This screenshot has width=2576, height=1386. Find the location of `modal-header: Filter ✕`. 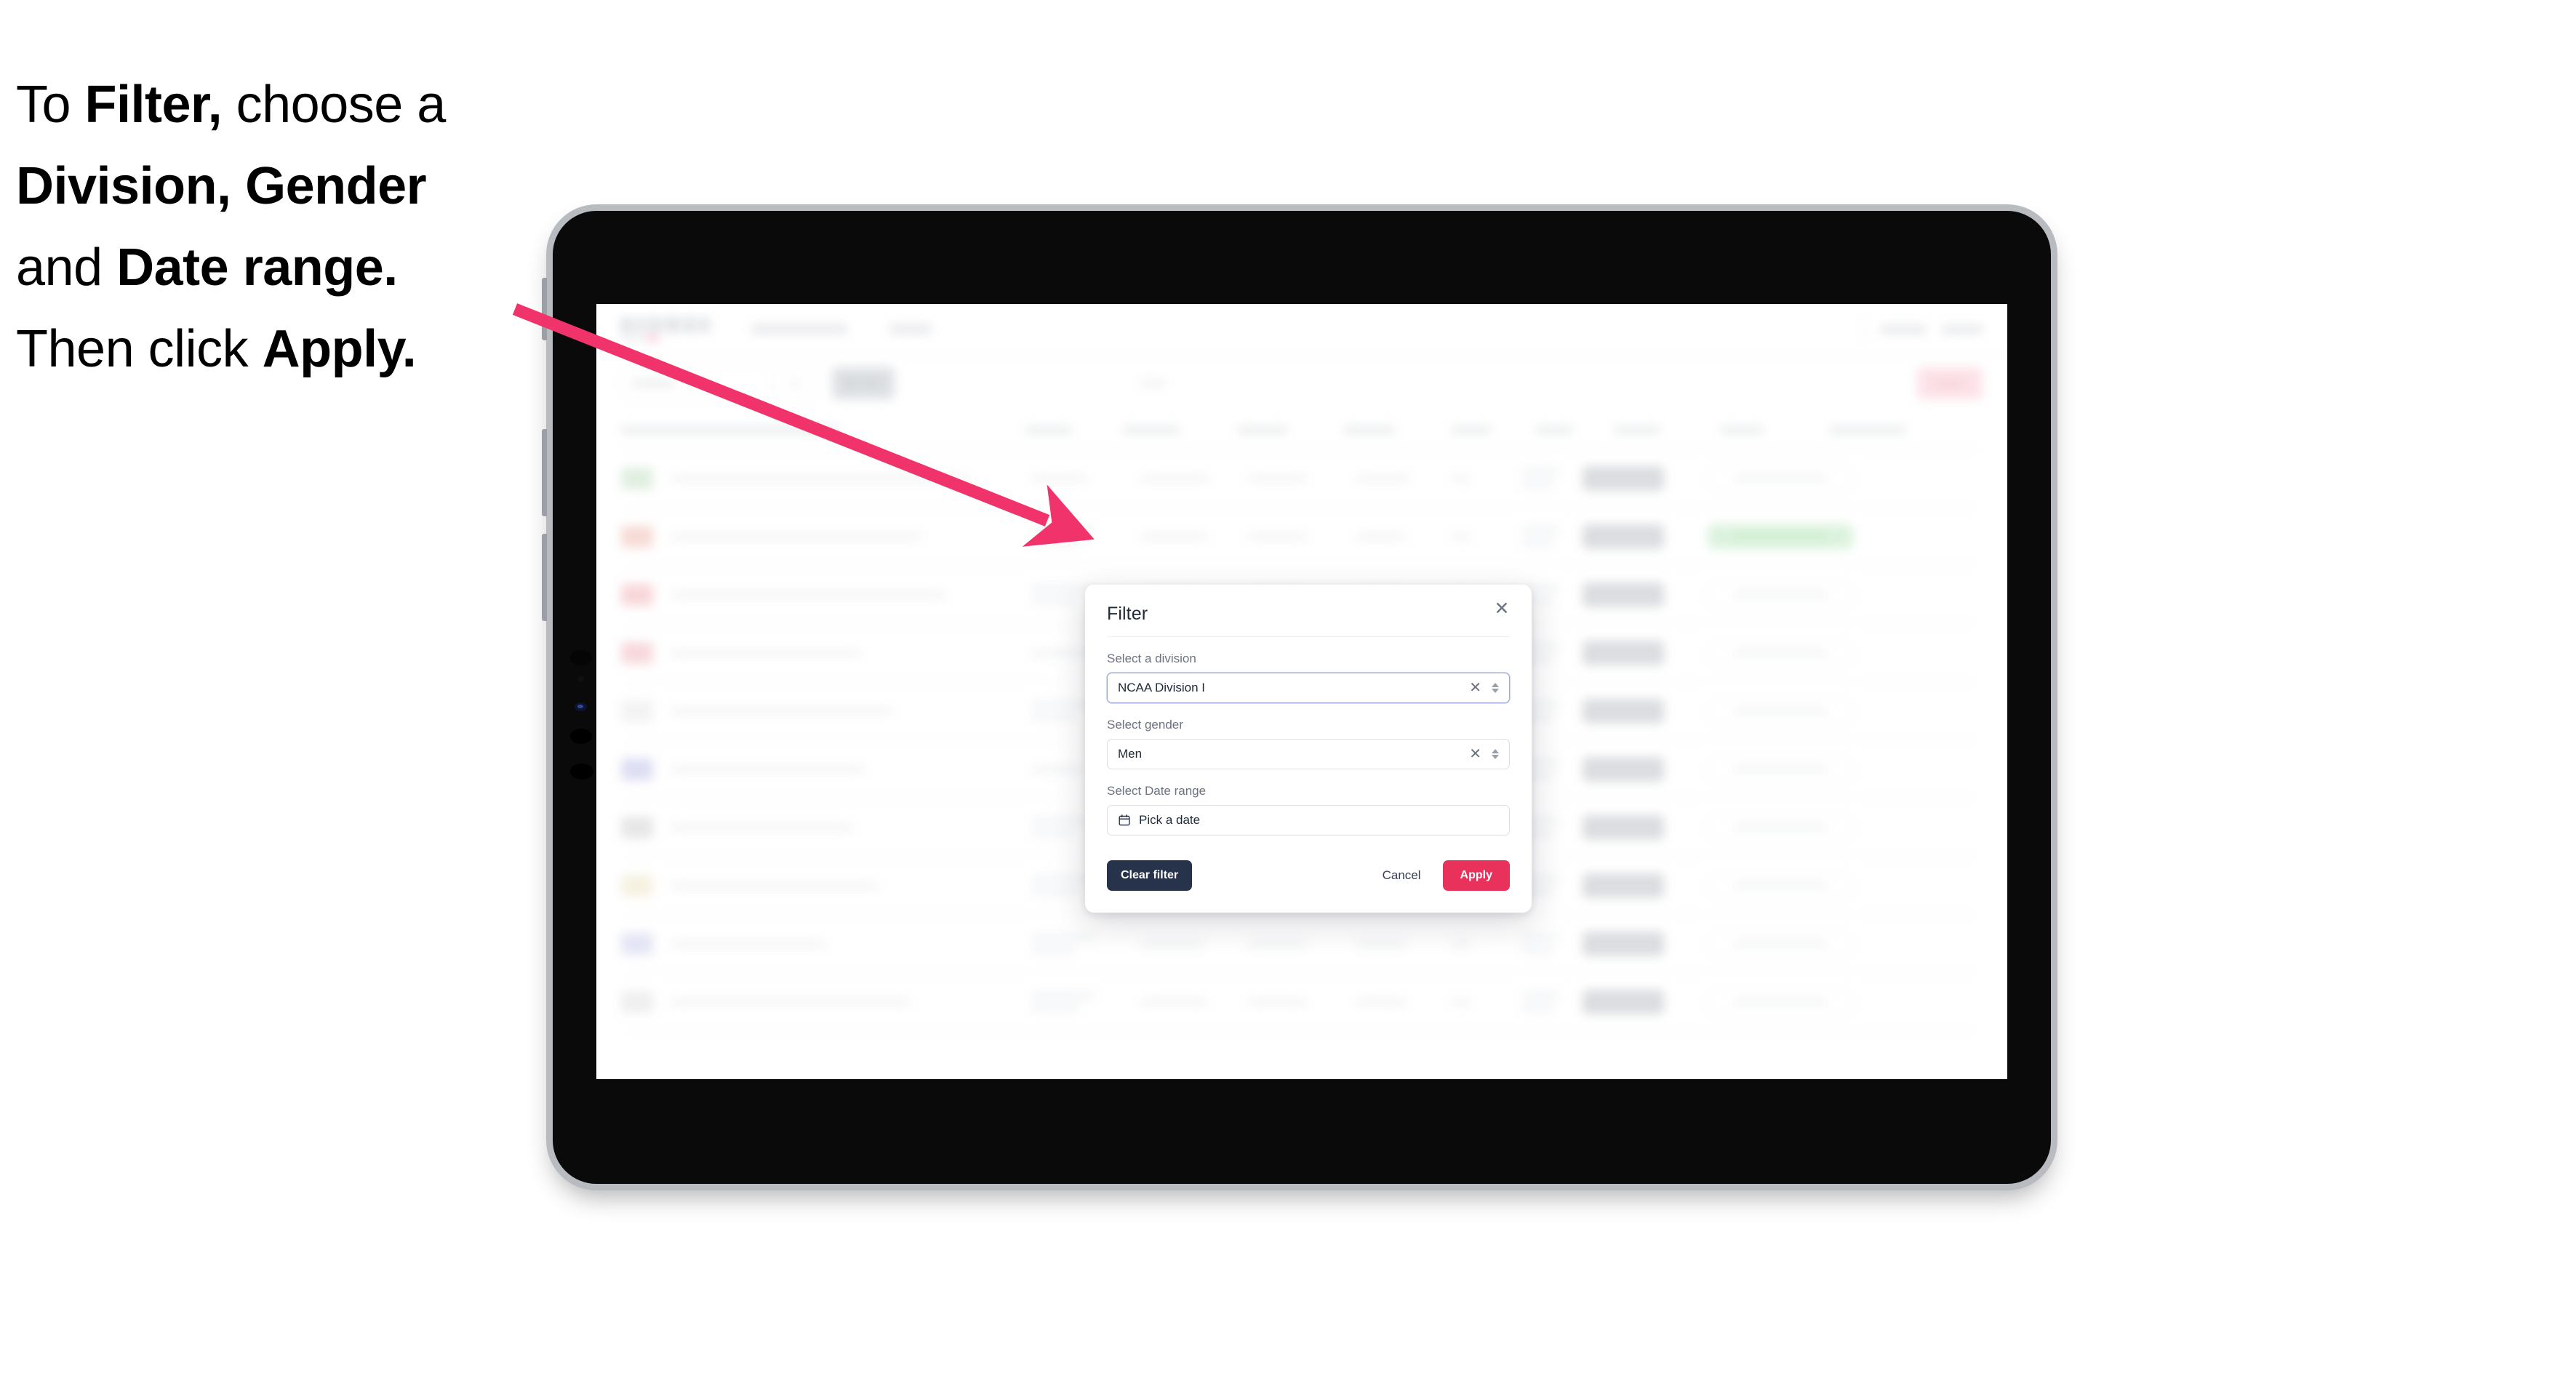

modal-header: Filter ✕ is located at coordinates (1308, 618).